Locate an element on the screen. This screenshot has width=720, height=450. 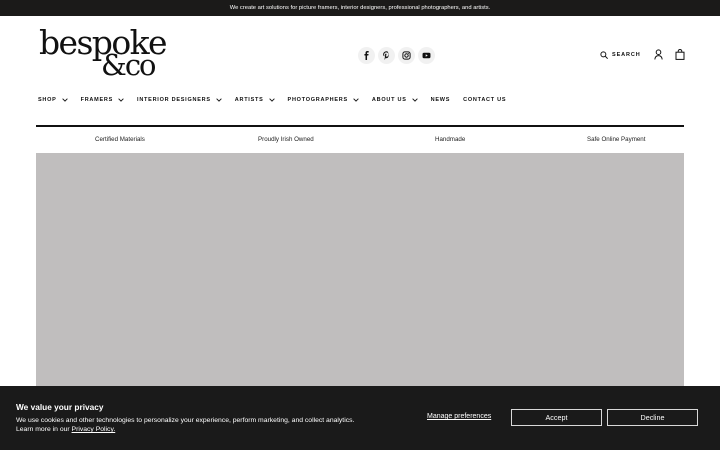
shopping-bag-icon is located at coordinates (680, 54).